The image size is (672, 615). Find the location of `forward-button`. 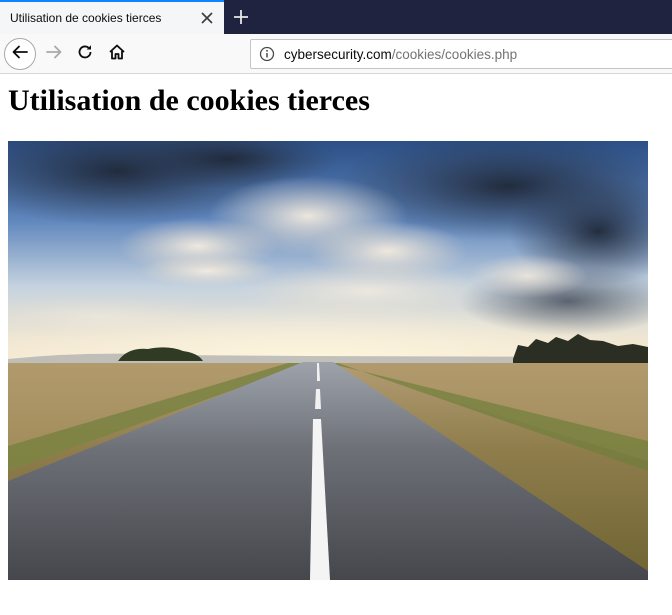

forward-button is located at coordinates (54, 54).